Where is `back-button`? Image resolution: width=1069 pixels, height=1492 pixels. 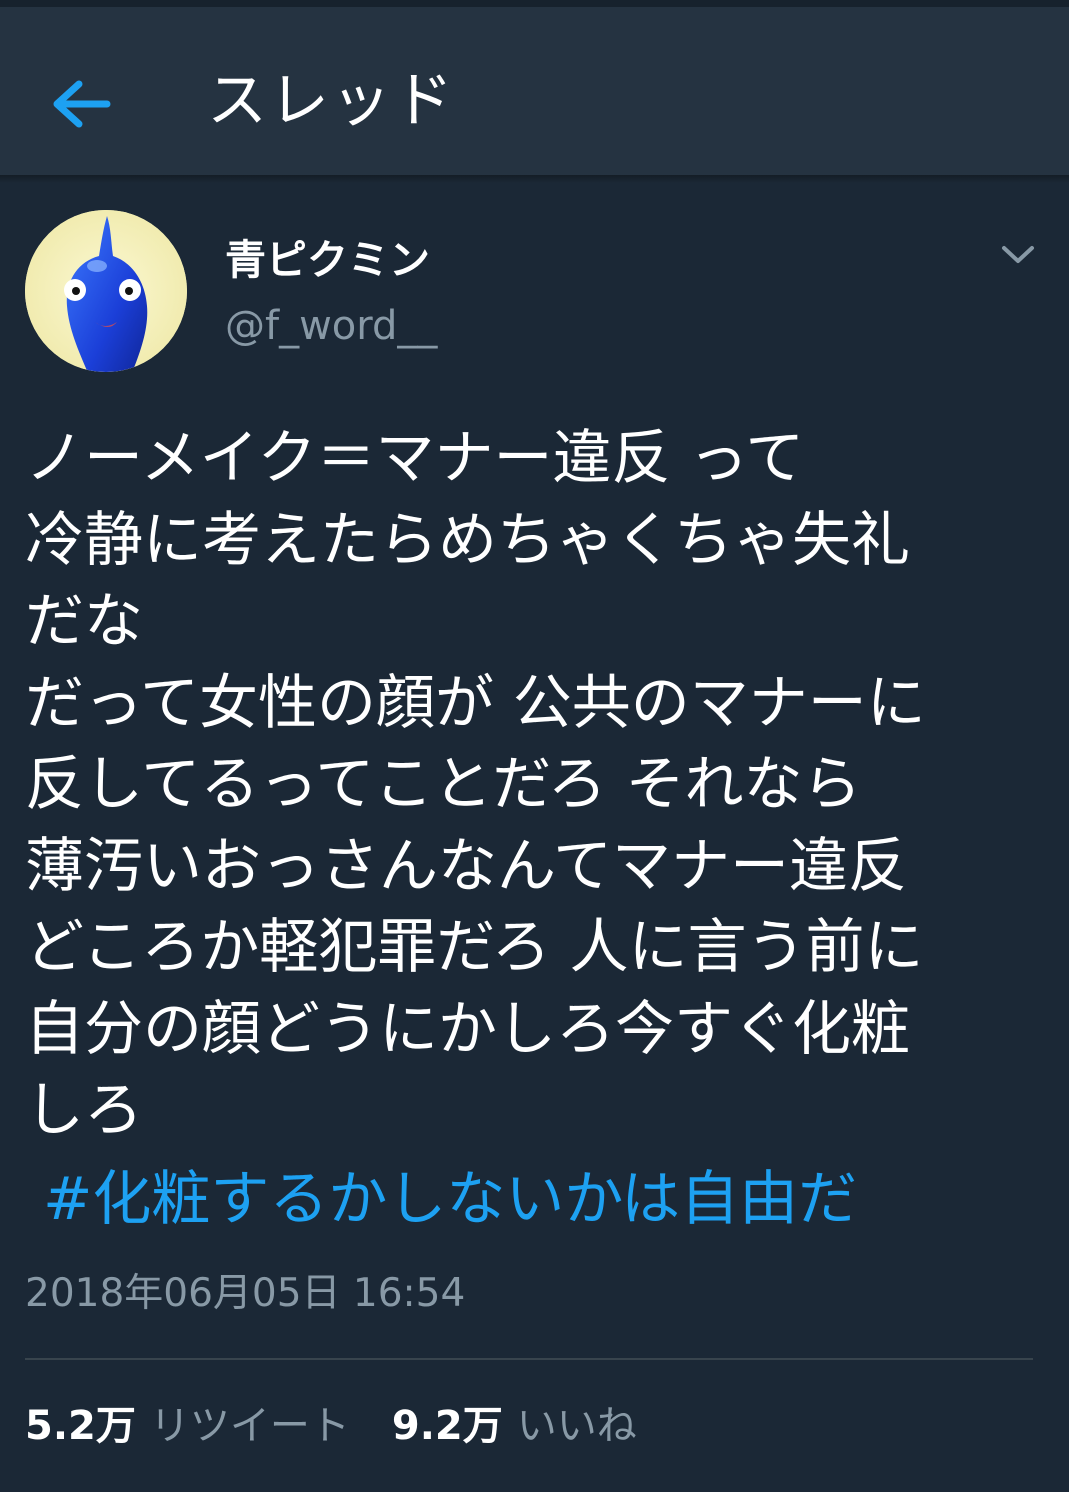 back-button is located at coordinates (80, 104).